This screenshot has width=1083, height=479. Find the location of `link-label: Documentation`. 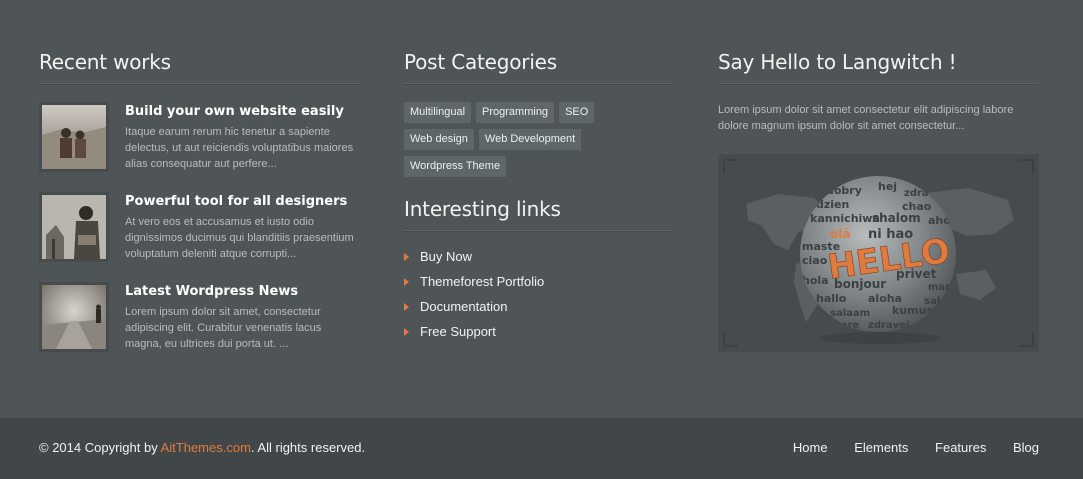

link-label: Documentation is located at coordinates (463, 306).